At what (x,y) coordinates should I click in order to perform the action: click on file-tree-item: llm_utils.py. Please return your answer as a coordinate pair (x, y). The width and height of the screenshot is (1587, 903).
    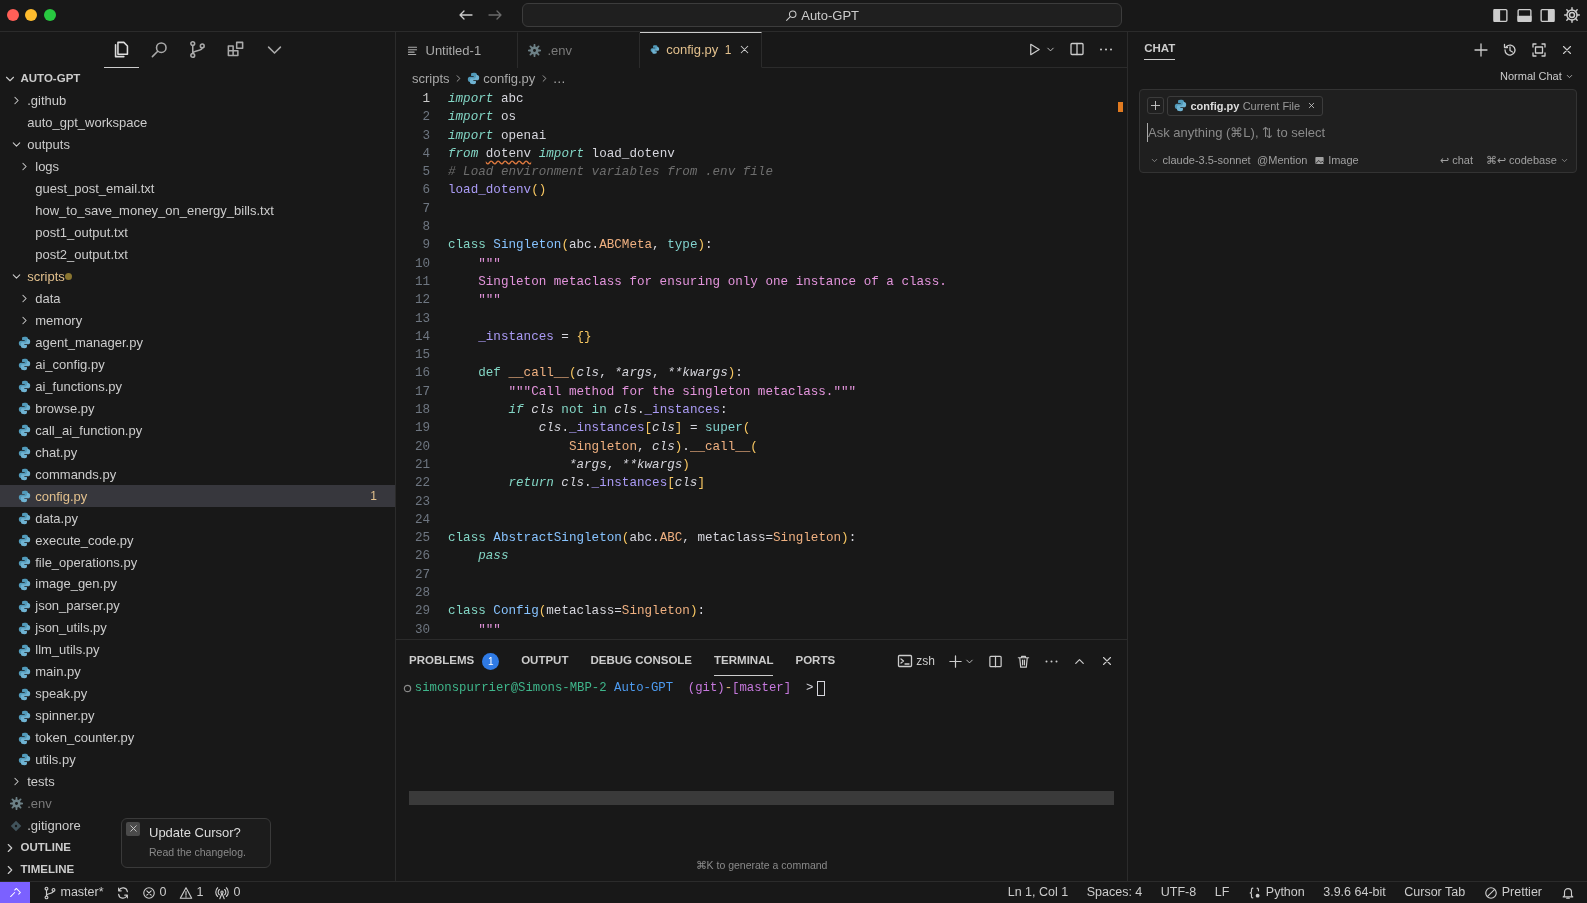
    Looking at the image, I should click on (58, 650).